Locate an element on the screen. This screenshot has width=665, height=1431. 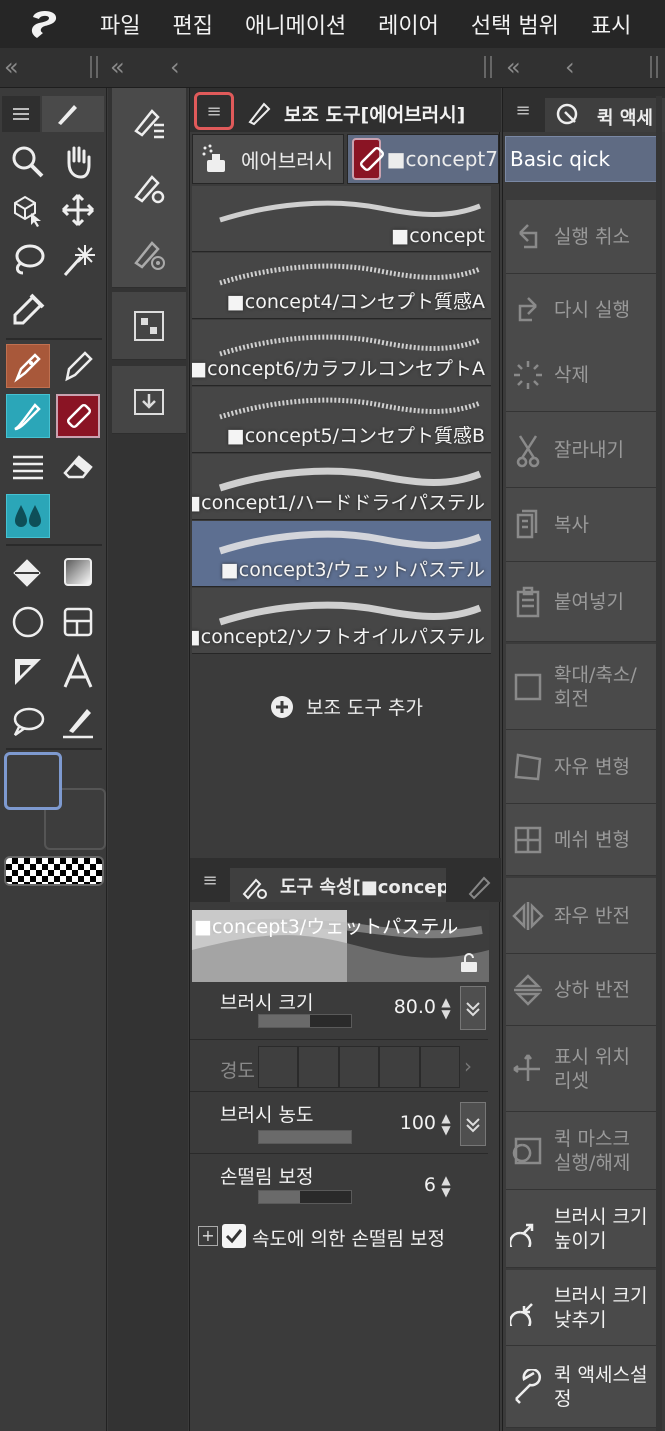
brush-item: ■concept6/カラフルコンセプトA is located at coordinates (341, 353).